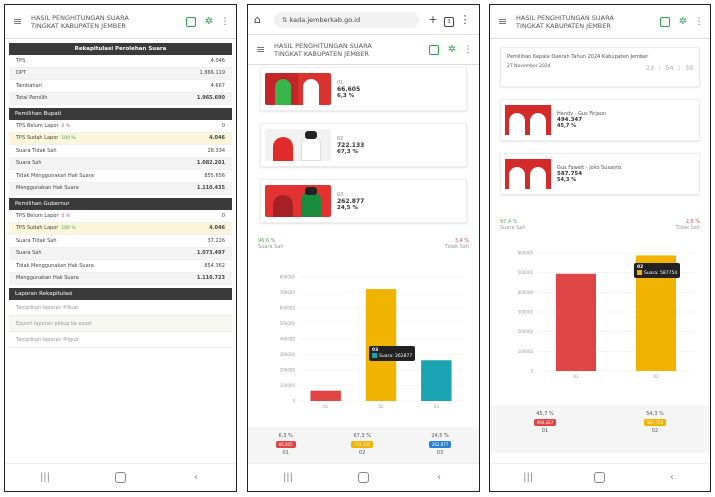 The width and height of the screenshot is (715, 497). Describe the element at coordinates (349, 89) in the screenshot. I see `candidate-votes: 66.605` at that location.